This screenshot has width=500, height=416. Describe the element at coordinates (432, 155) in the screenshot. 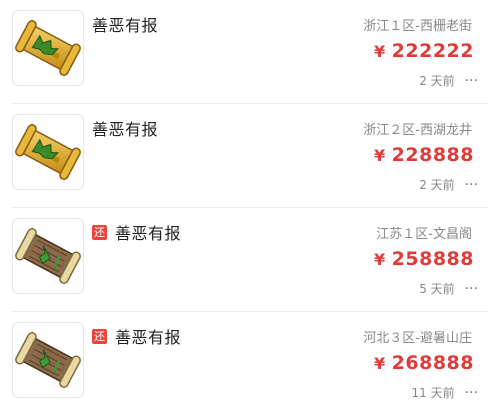

I see `price-value: 228888` at that location.